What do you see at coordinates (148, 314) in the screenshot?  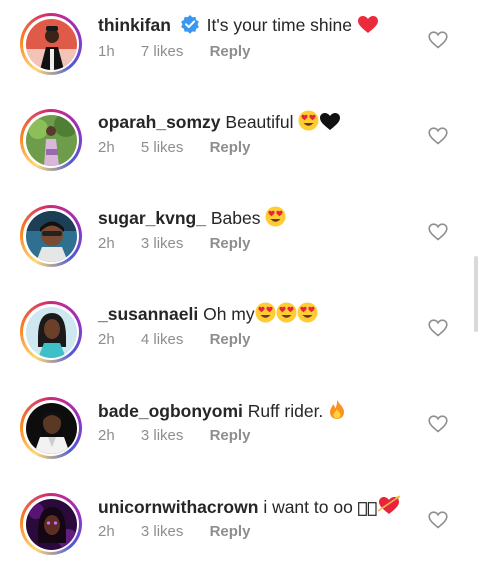 I see `comment-username: _susannaeli` at bounding box center [148, 314].